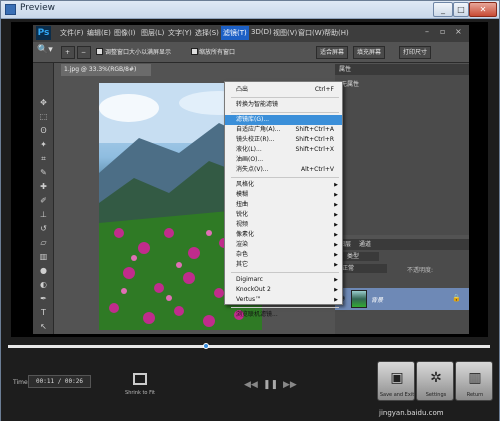 This screenshot has height=421, width=500. What do you see at coordinates (99, 51) in the screenshot?
I see `resize-windows-checkbox` at bounding box center [99, 51].